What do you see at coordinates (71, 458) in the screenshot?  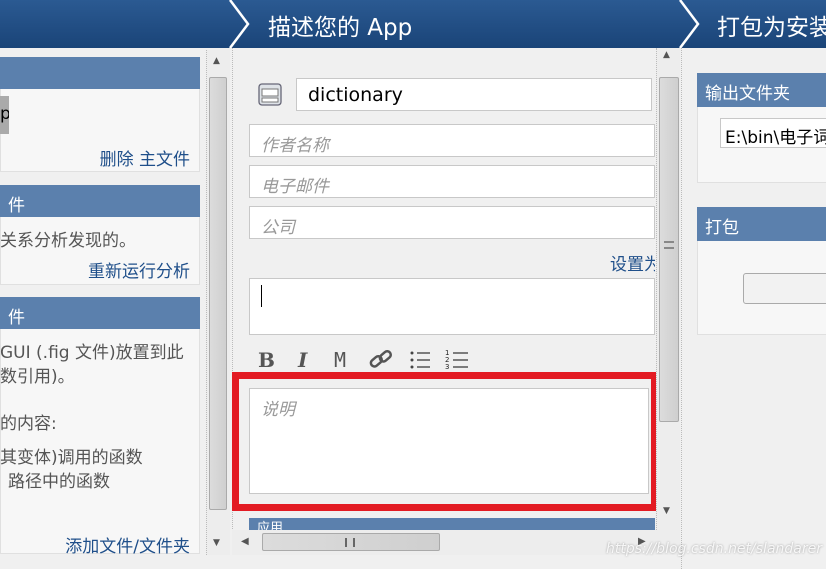 I see `help-text-line: 其变体)调用的函数` at bounding box center [71, 458].